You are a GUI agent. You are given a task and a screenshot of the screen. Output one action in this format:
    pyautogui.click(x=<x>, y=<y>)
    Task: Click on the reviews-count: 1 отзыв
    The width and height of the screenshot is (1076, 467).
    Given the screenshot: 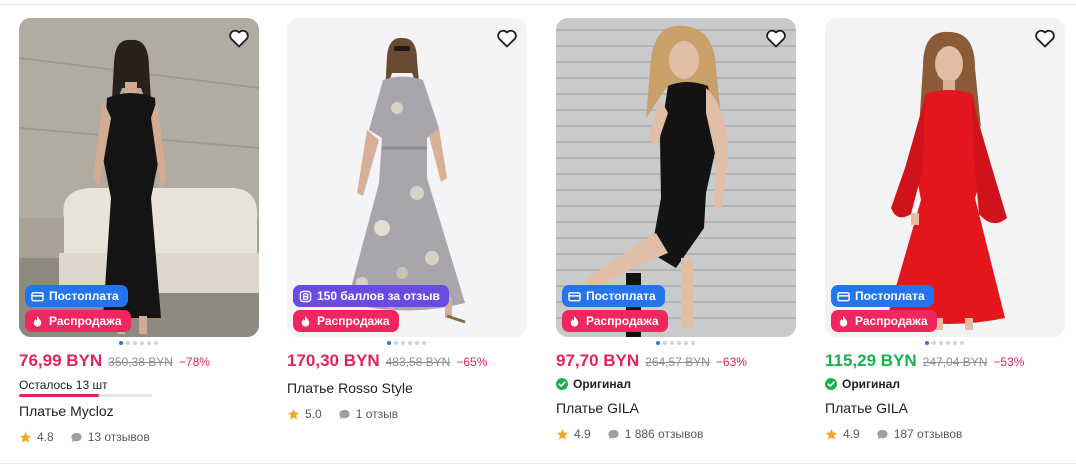 What is the action you would take?
    pyautogui.click(x=377, y=414)
    